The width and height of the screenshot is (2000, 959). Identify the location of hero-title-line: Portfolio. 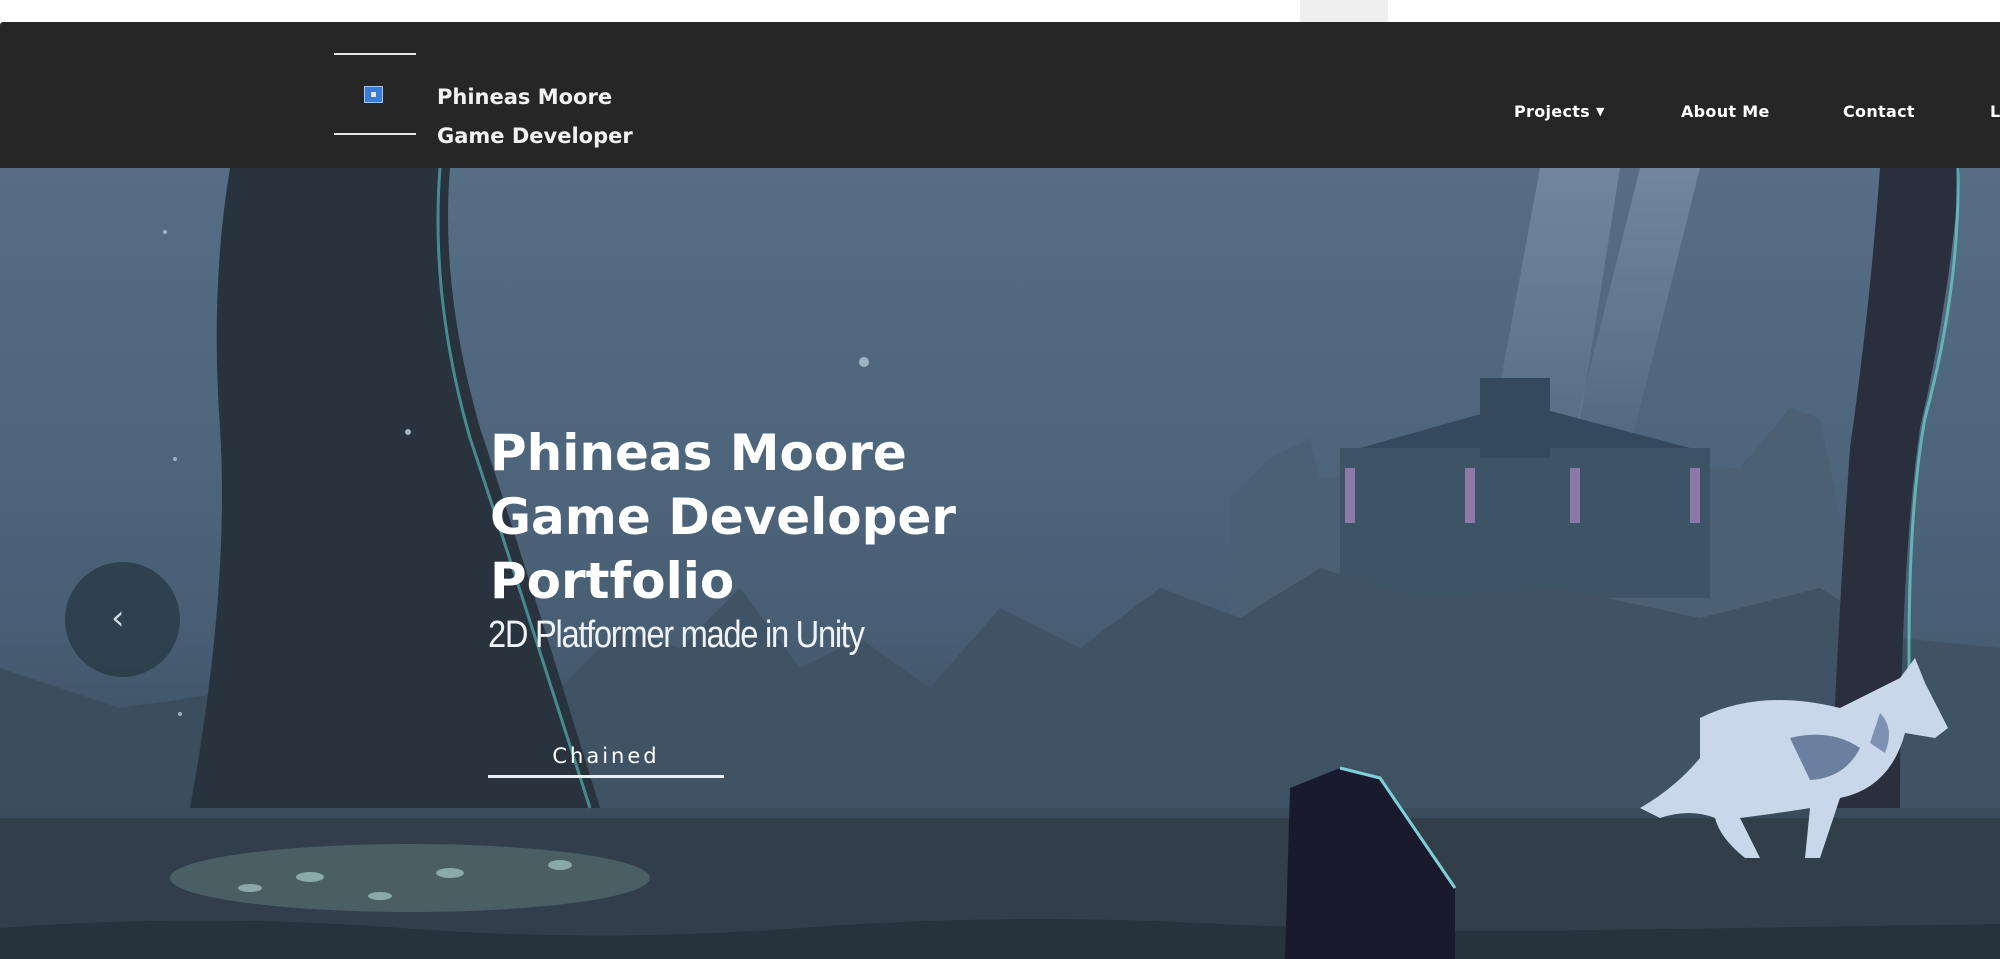
(612, 581).